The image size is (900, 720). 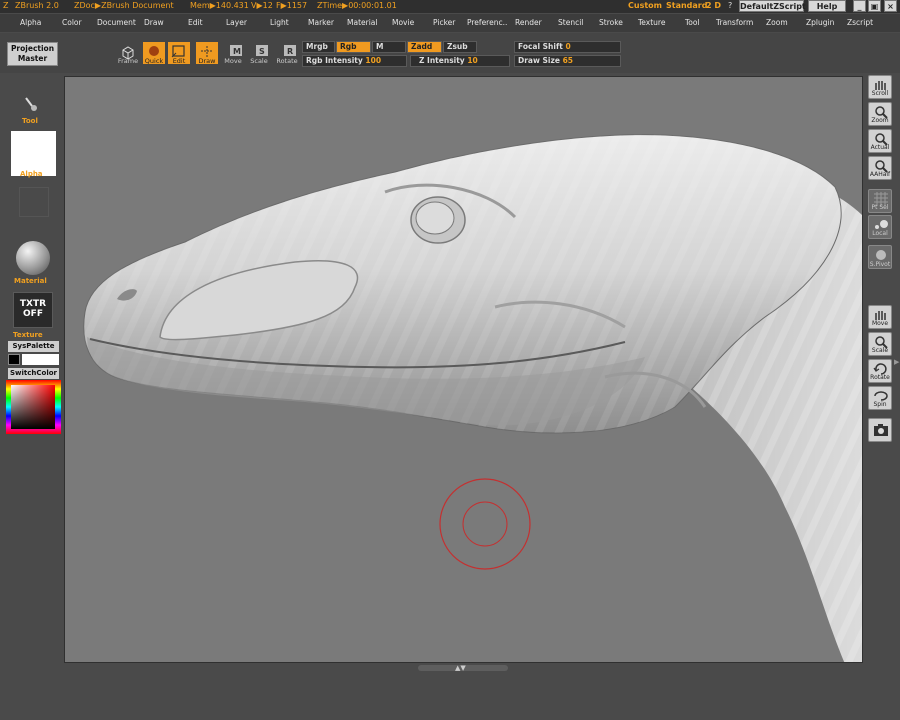 I want to click on memory-readout: Mem▶140.431, so click(x=219, y=5).